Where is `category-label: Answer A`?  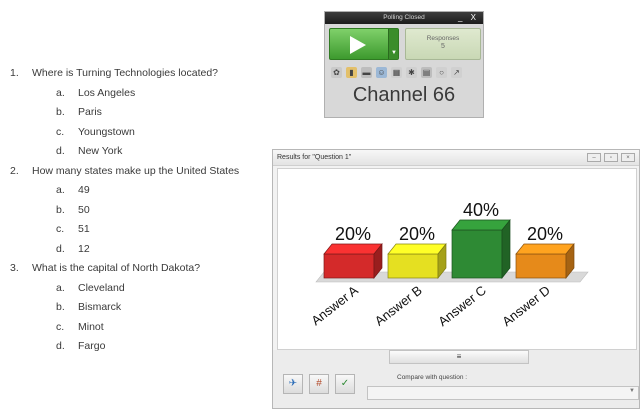 category-label: Answer A is located at coordinates (334, 305).